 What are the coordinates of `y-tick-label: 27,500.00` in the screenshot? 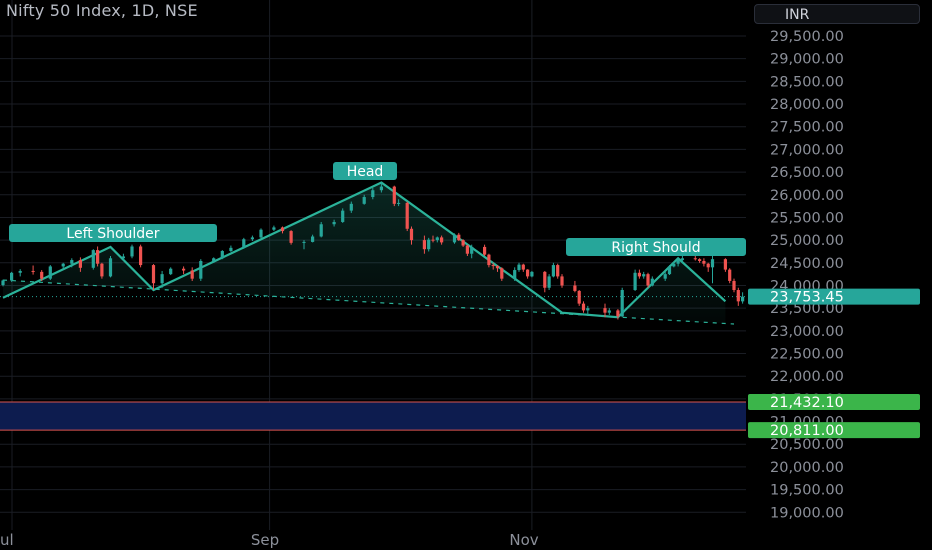 It's located at (807, 128).